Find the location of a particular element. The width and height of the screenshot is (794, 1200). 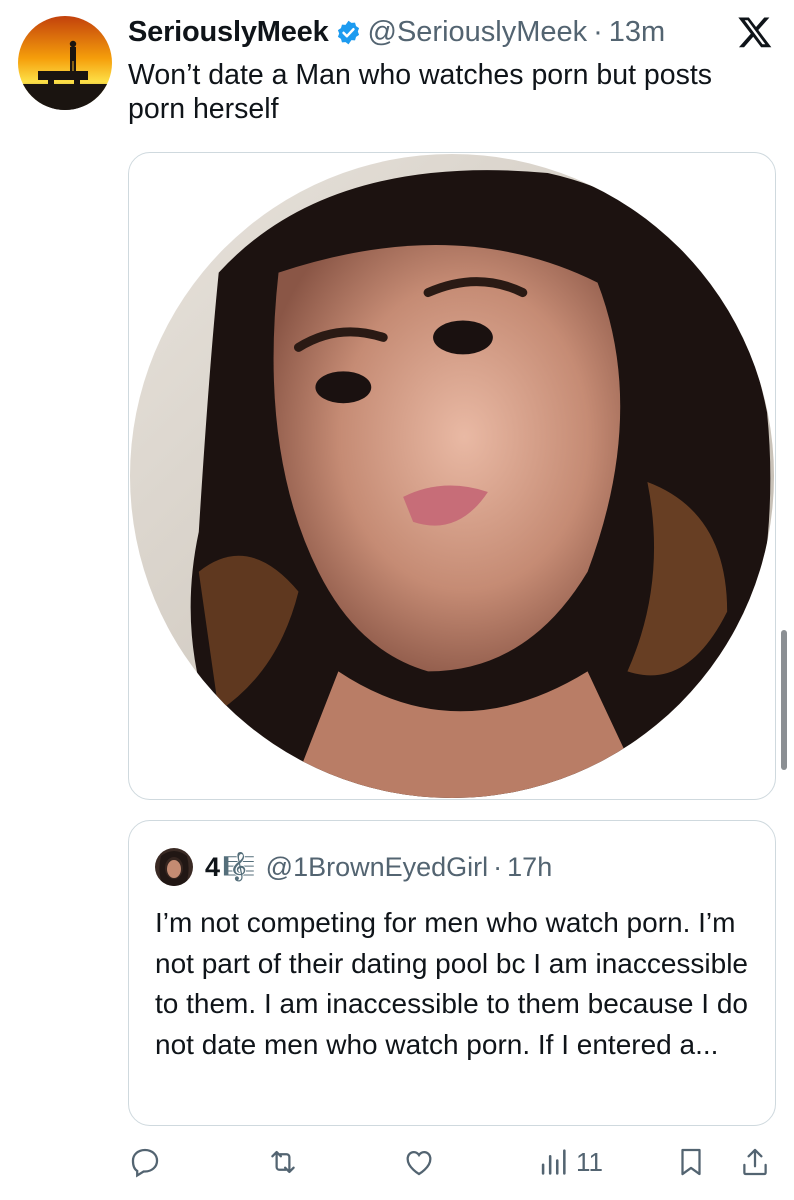

tweet-header: SeriouslyMeek @SeriouslyMeek · 13m is located at coordinates (451, 32).